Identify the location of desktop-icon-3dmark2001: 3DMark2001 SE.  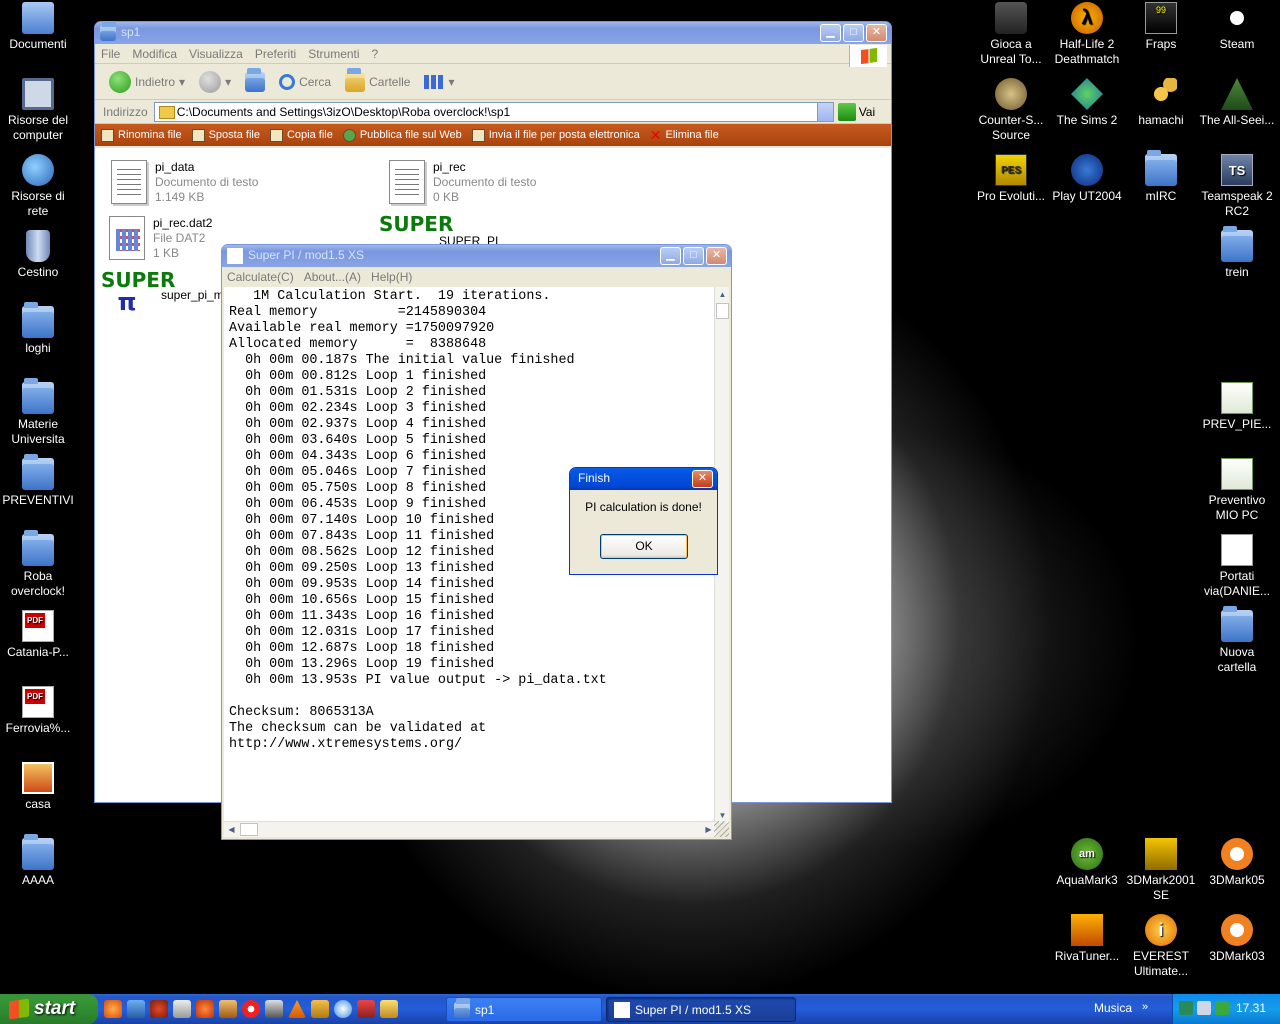
(1161, 870).